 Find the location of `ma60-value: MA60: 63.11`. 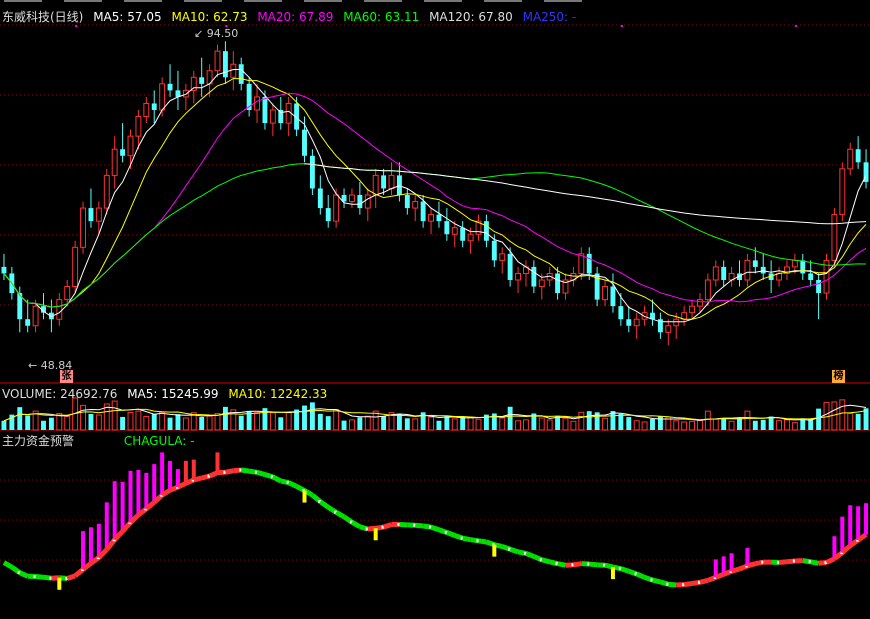

ma60-value: MA60: 63.11 is located at coordinates (381, 17).